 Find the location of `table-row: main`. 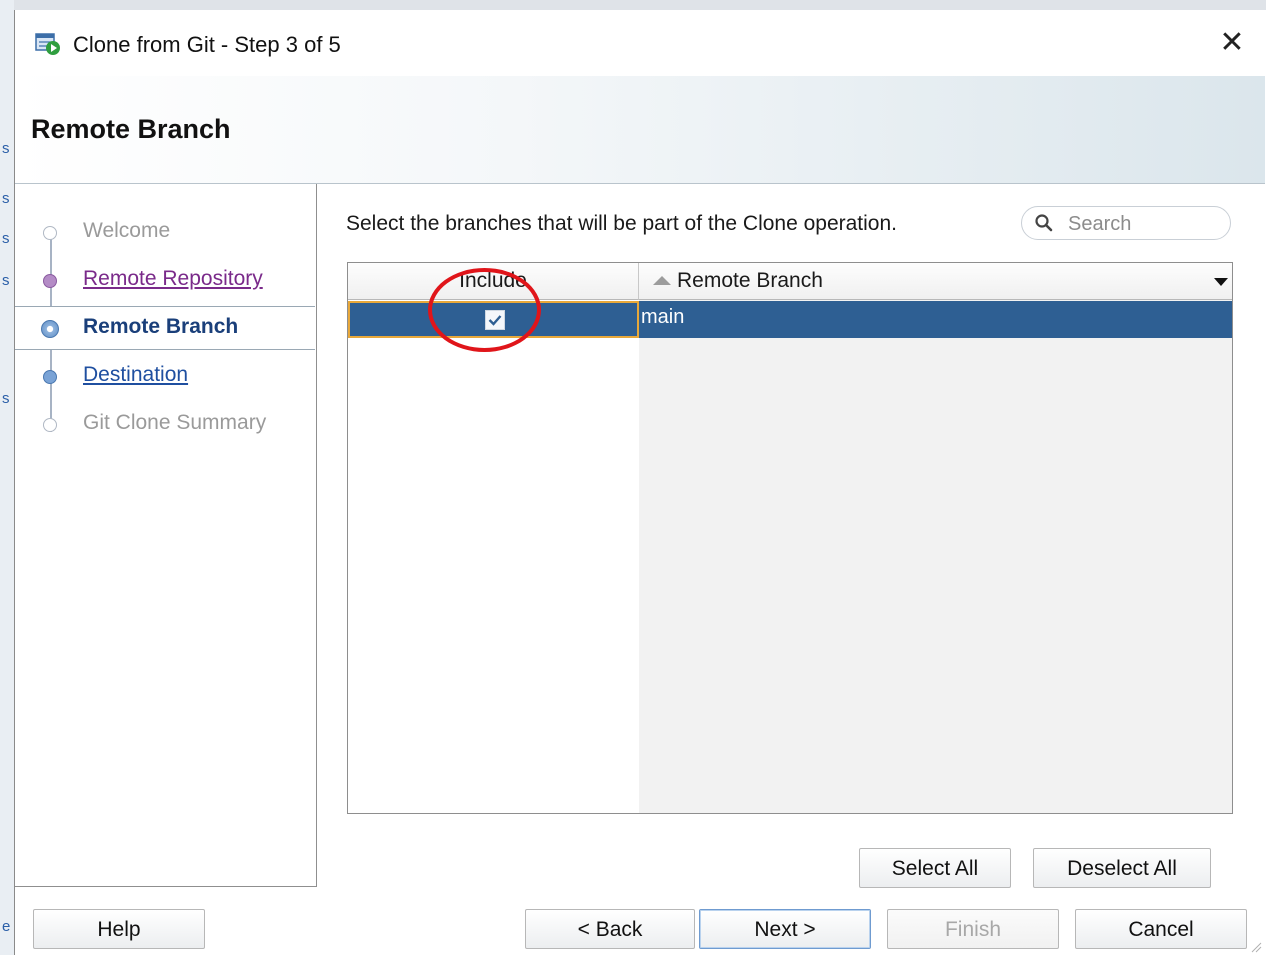

table-row: main is located at coordinates (790, 319).